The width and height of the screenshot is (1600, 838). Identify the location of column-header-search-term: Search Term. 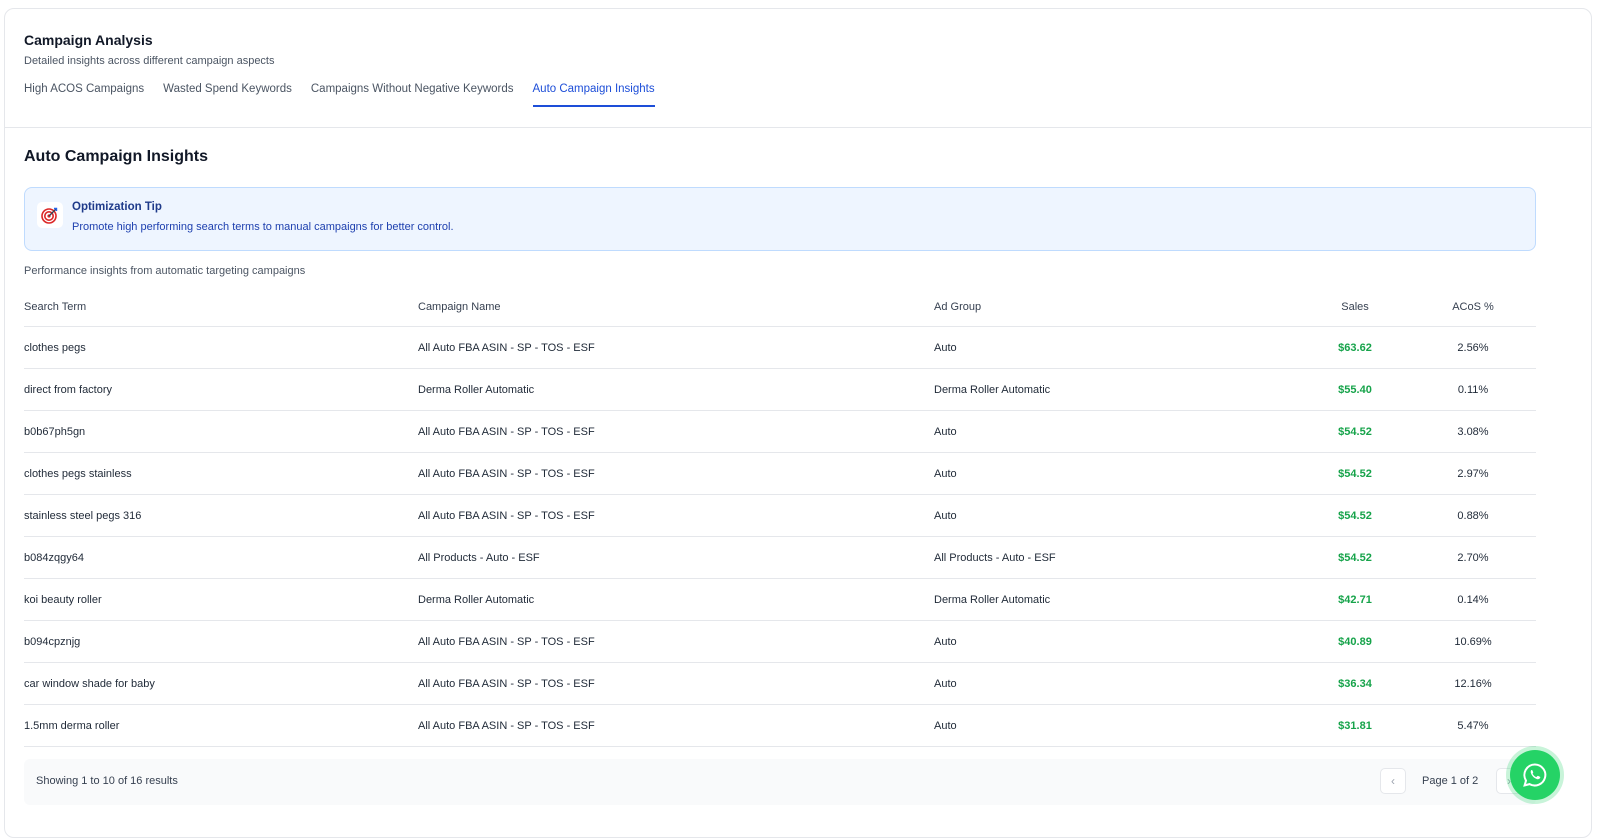
(55, 306).